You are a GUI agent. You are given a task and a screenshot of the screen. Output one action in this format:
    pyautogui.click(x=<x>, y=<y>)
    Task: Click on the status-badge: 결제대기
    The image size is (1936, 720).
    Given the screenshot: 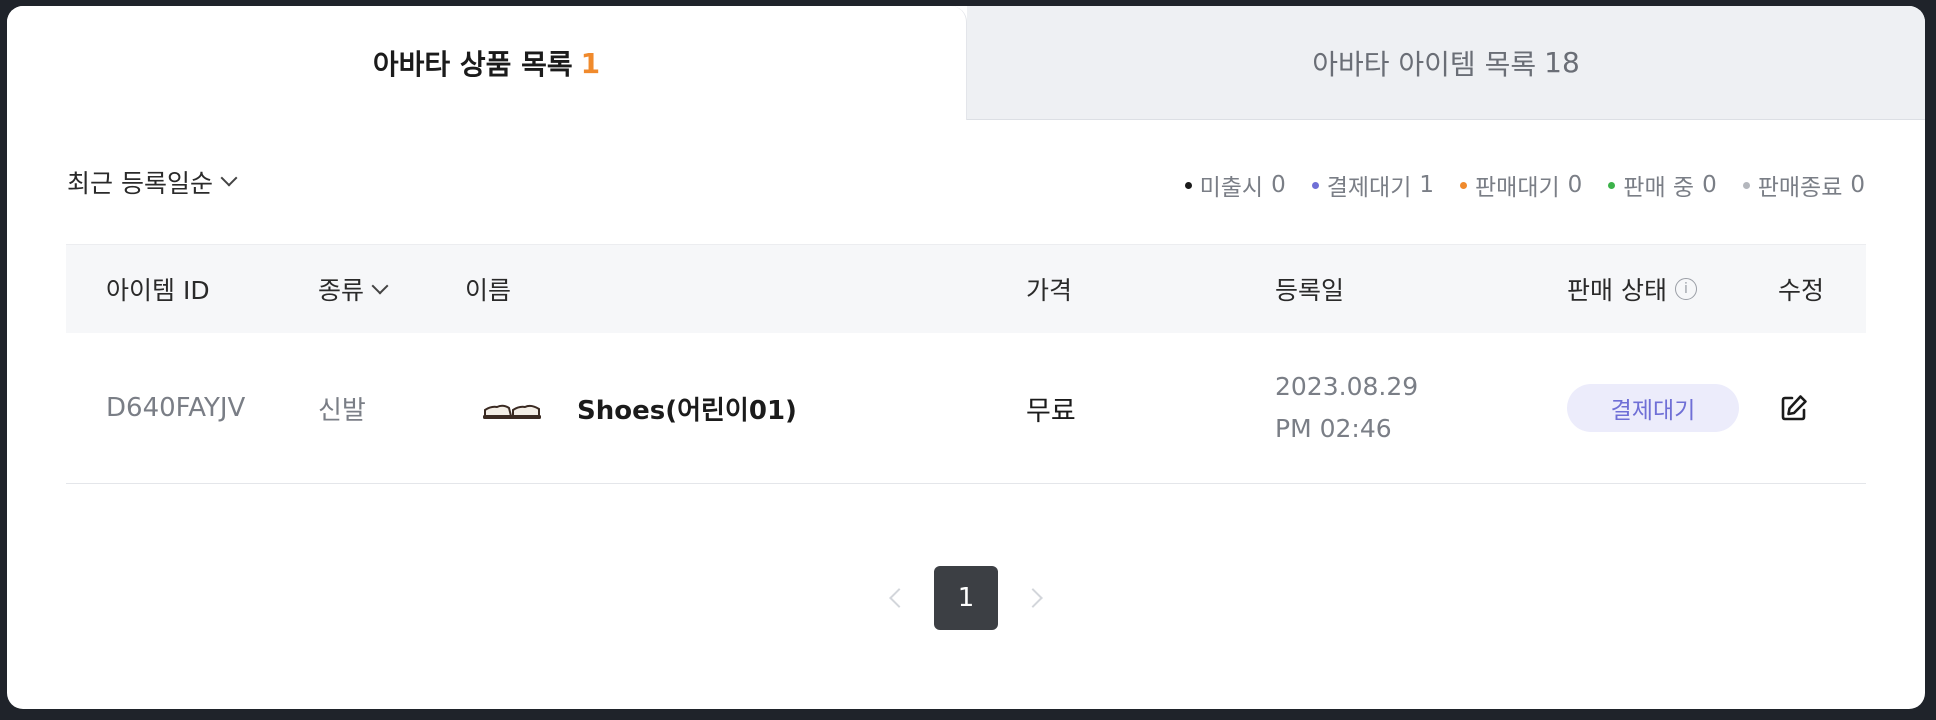 What is the action you would take?
    pyautogui.click(x=1653, y=408)
    